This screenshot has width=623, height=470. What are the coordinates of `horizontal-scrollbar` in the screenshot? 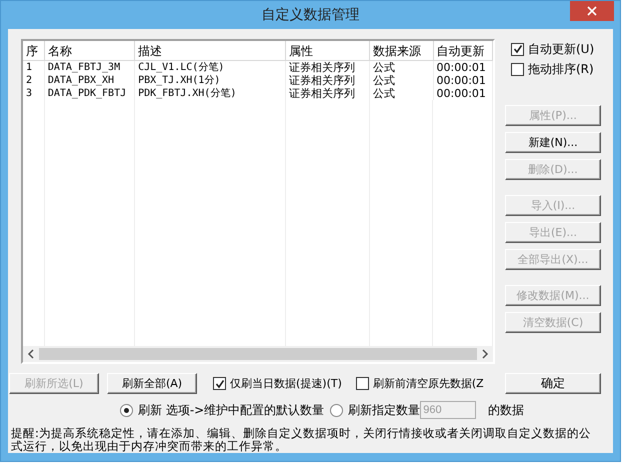 It's located at (258, 354).